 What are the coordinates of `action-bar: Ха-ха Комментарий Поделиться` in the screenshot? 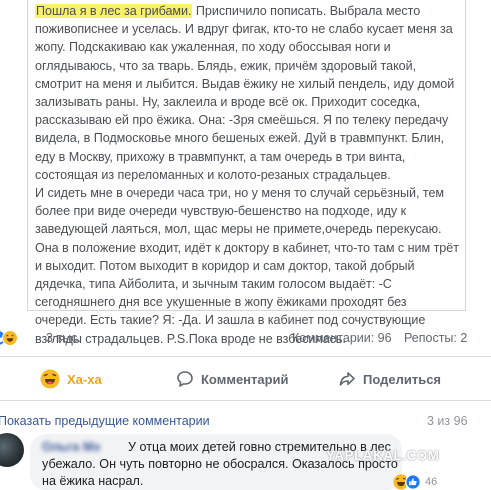 It's located at (245, 379).